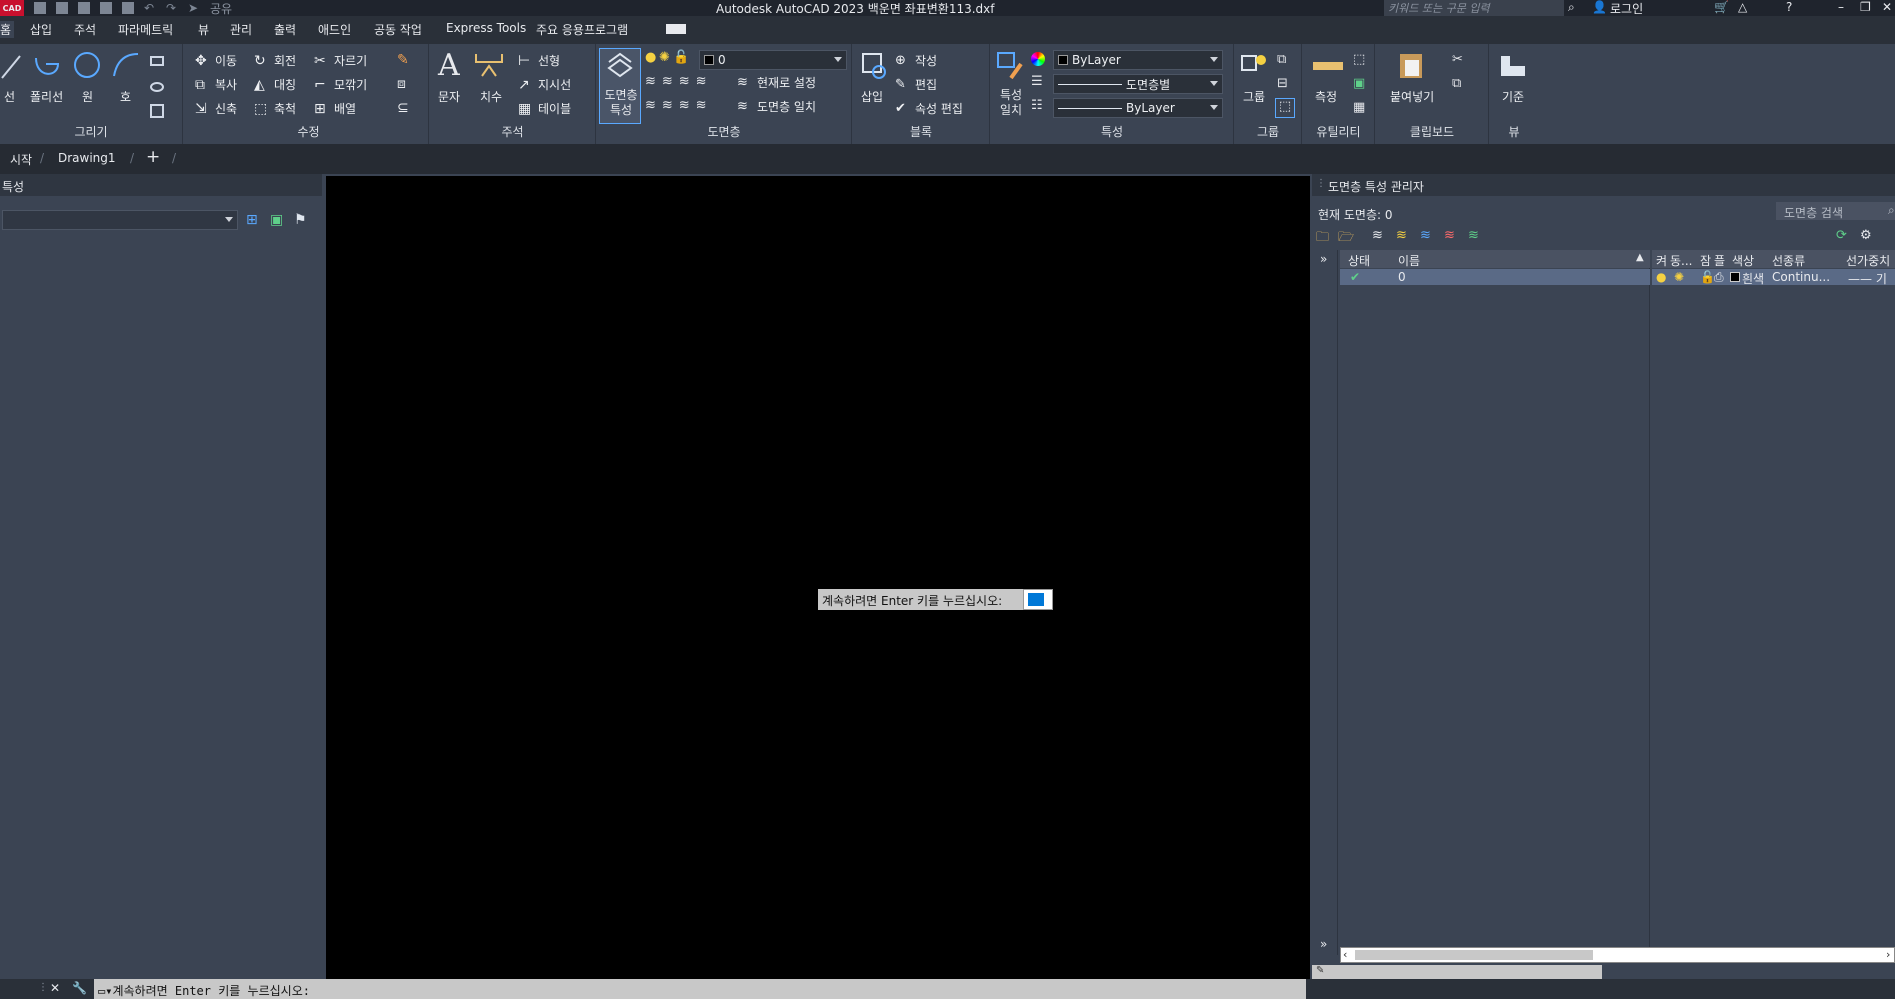 Image resolution: width=1895 pixels, height=999 pixels. Describe the element at coordinates (1735, 277) in the screenshot. I see `layer-color-swatch-black` at that location.